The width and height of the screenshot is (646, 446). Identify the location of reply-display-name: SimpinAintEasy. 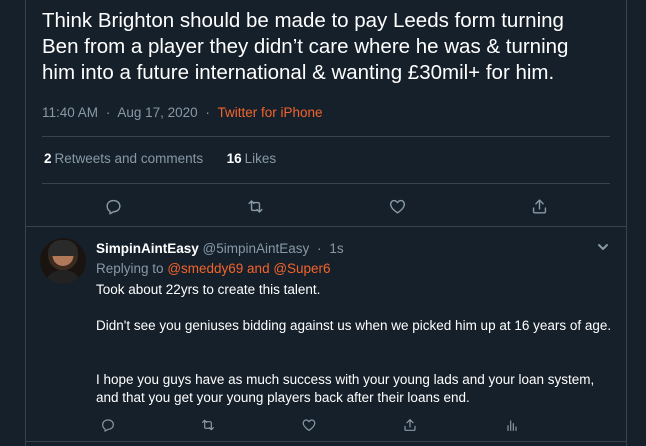
(147, 248).